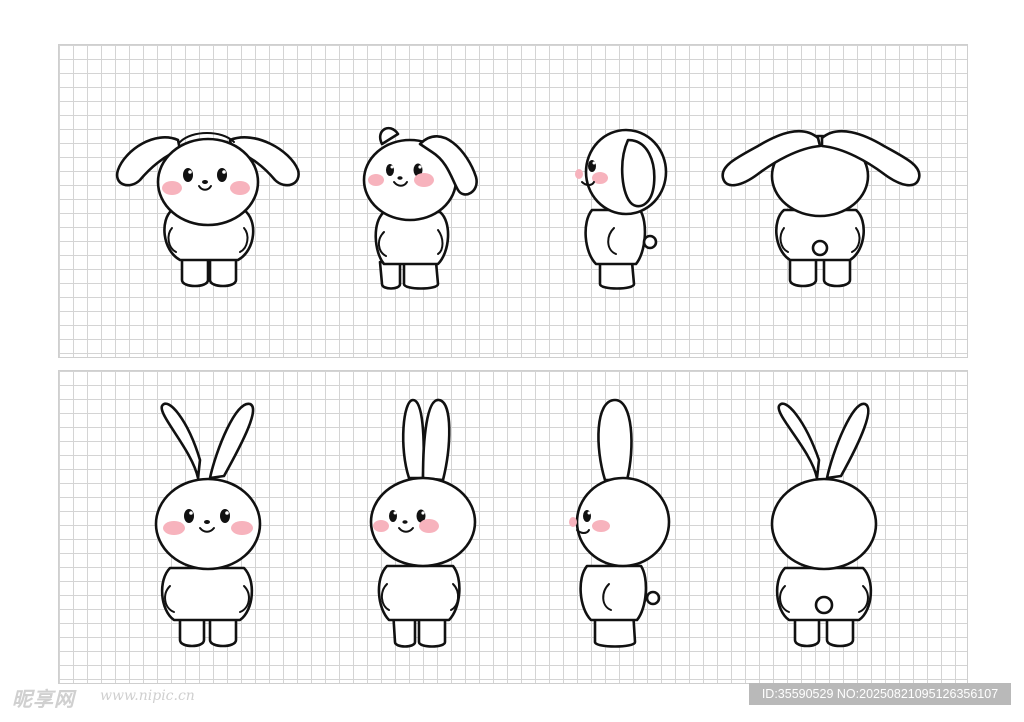  What do you see at coordinates (43, 699) in the screenshot?
I see `watermark-logo: 昵享网` at bounding box center [43, 699].